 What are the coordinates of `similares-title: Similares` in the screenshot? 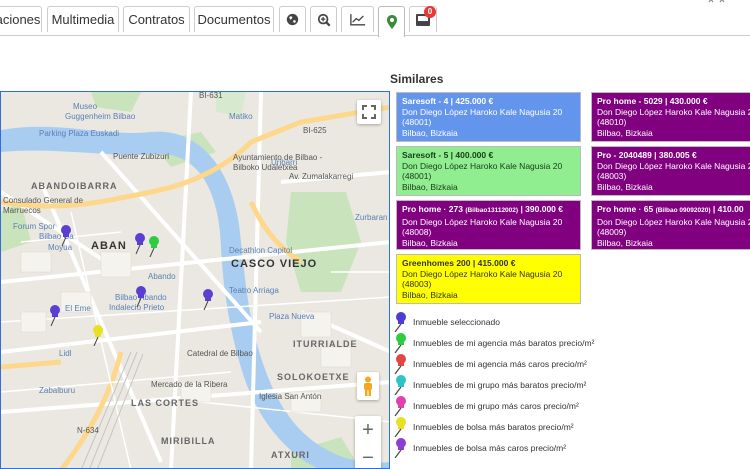 It's located at (417, 79).